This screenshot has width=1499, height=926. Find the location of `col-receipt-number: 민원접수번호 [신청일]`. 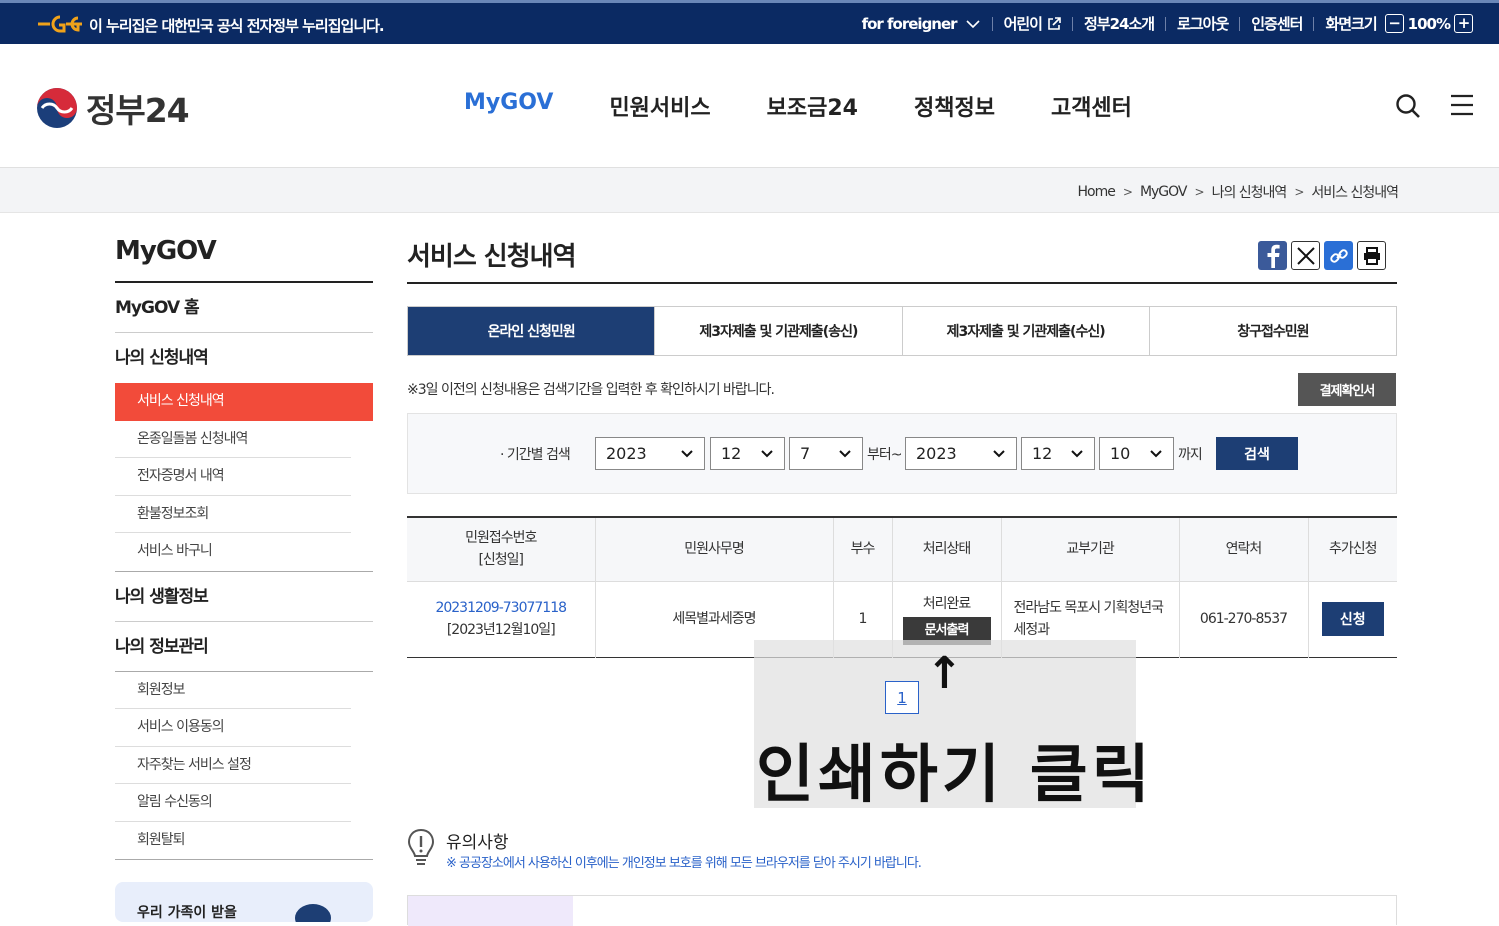

col-receipt-number: 민원접수번호 [신청일] is located at coordinates (501, 549).